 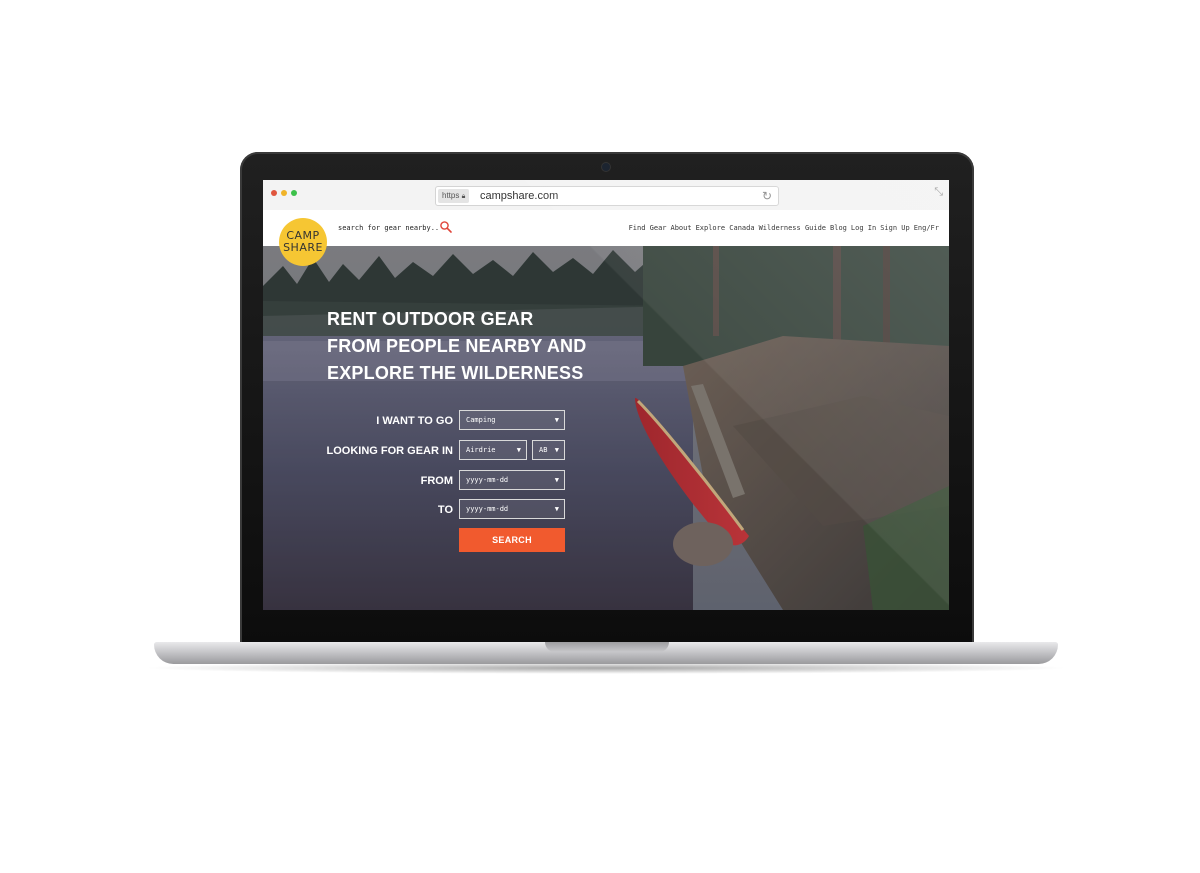 What do you see at coordinates (512, 540) in the screenshot?
I see `search-button: SEARCH` at bounding box center [512, 540].